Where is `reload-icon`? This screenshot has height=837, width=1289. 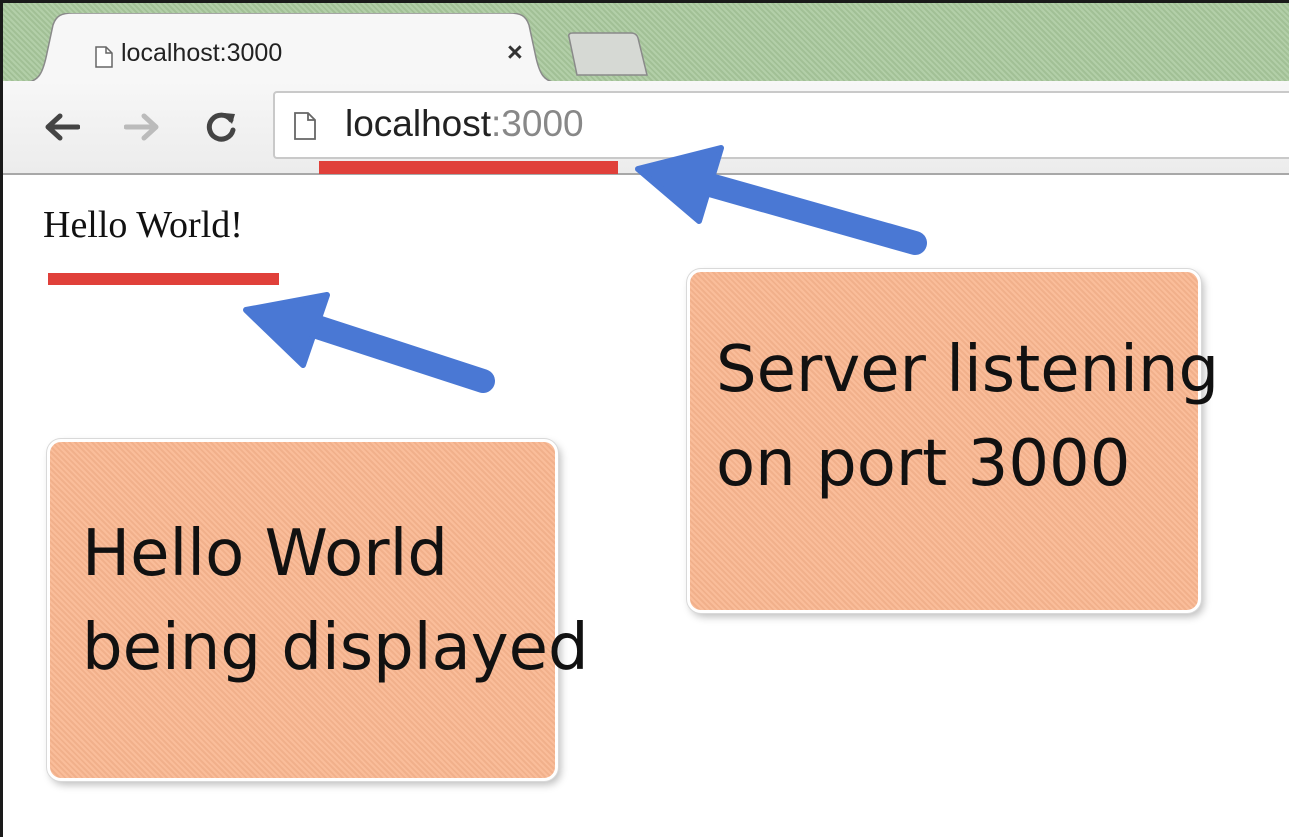
reload-icon is located at coordinates (221, 127).